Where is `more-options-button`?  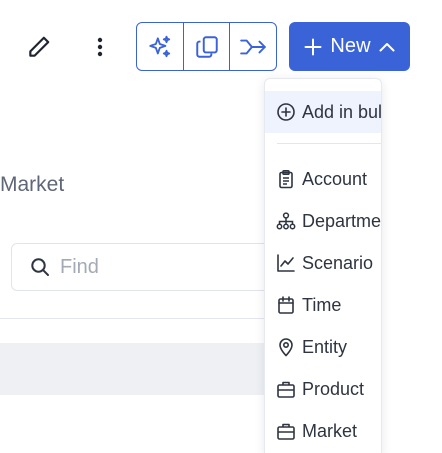 more-options-button is located at coordinates (100, 47).